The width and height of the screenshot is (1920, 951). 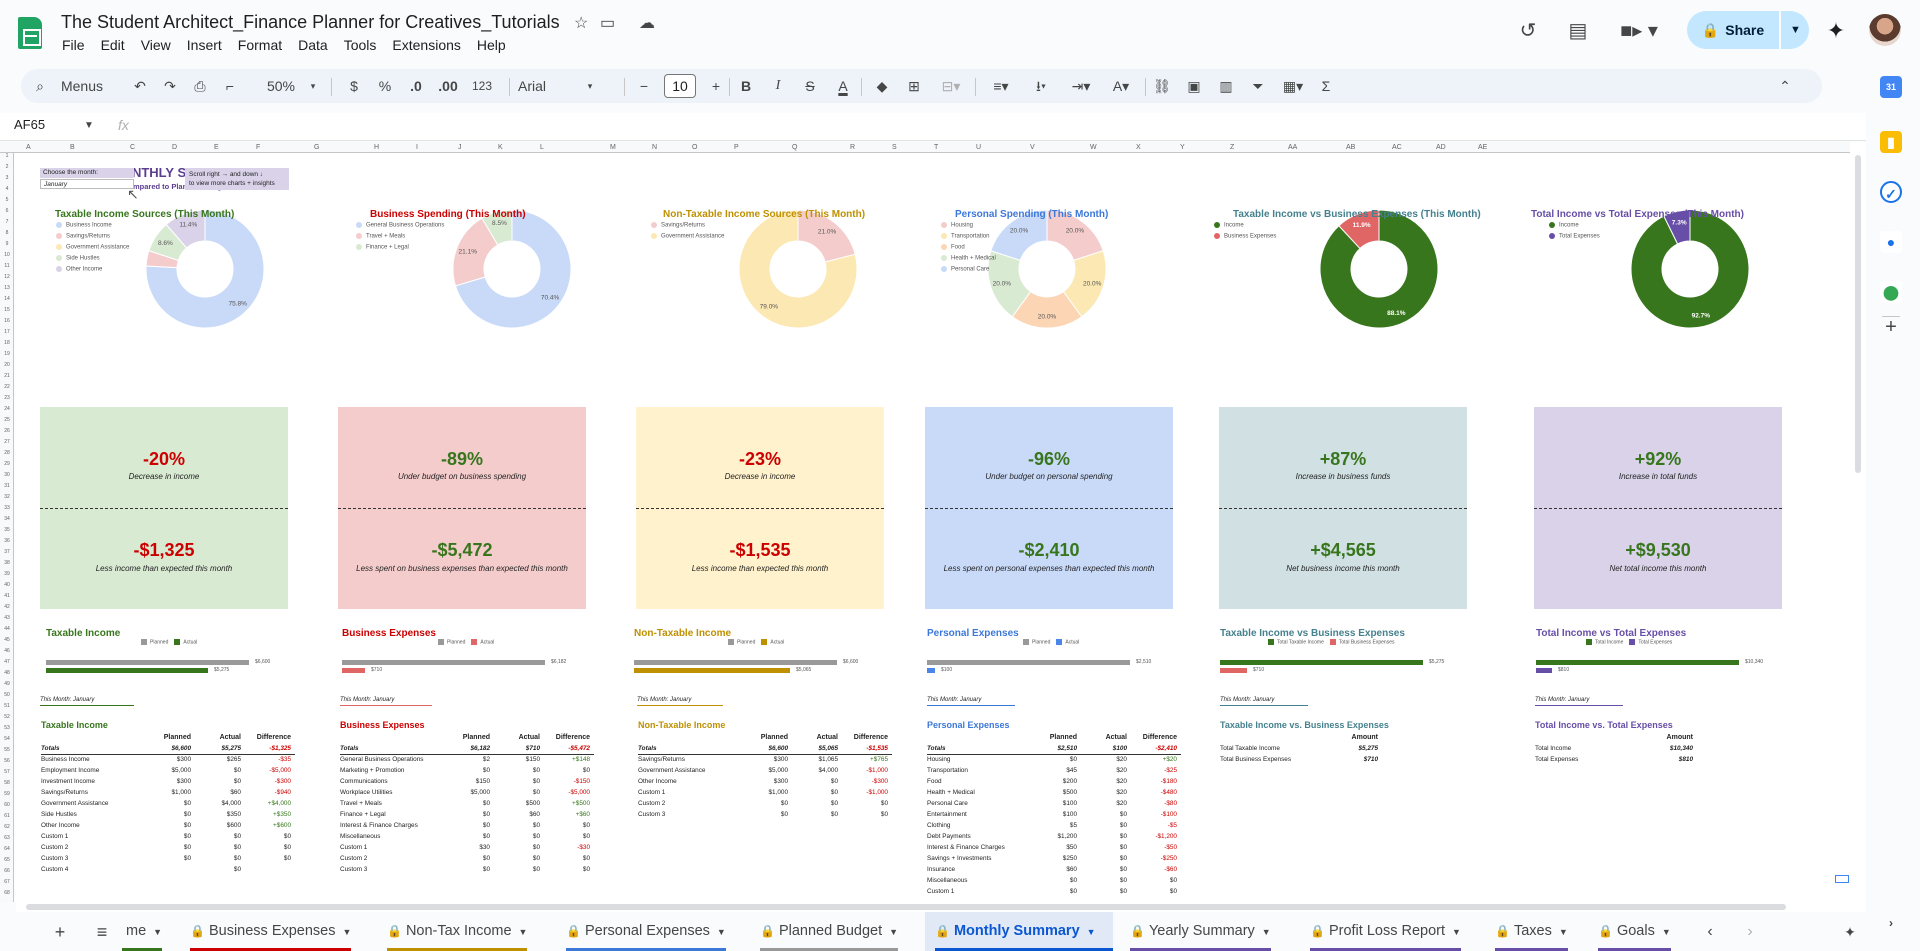 I want to click on font-size-input: 10, so click(x=680, y=86).